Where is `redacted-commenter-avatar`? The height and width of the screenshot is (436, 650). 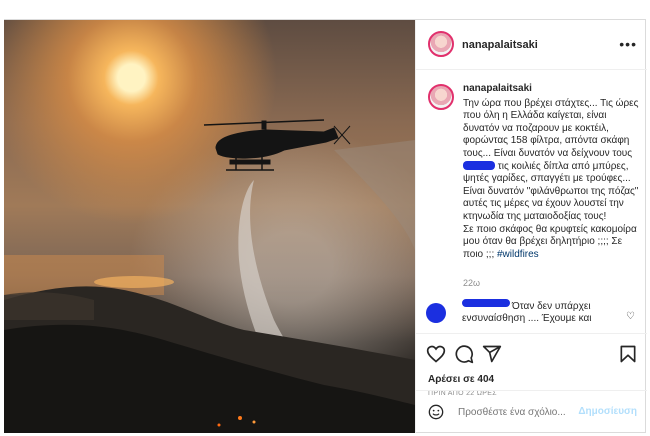
redacted-commenter-avatar is located at coordinates (436, 313).